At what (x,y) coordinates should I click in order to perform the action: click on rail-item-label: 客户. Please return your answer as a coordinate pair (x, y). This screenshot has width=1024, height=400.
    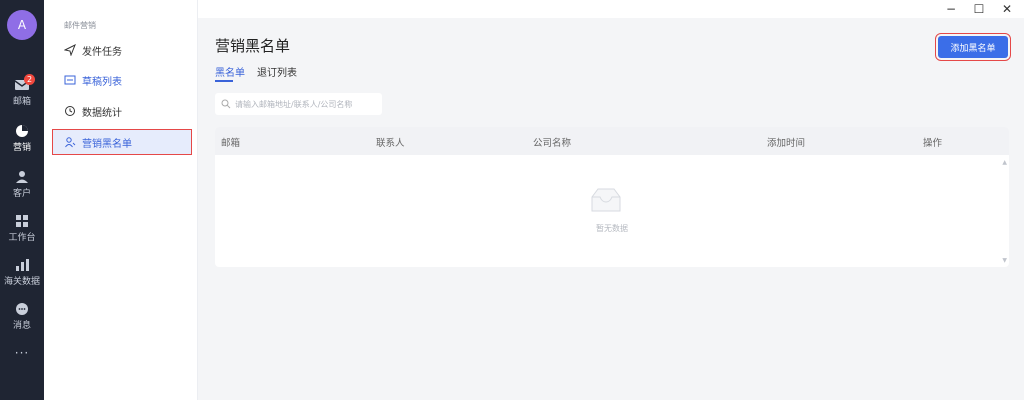
    Looking at the image, I should click on (21, 194).